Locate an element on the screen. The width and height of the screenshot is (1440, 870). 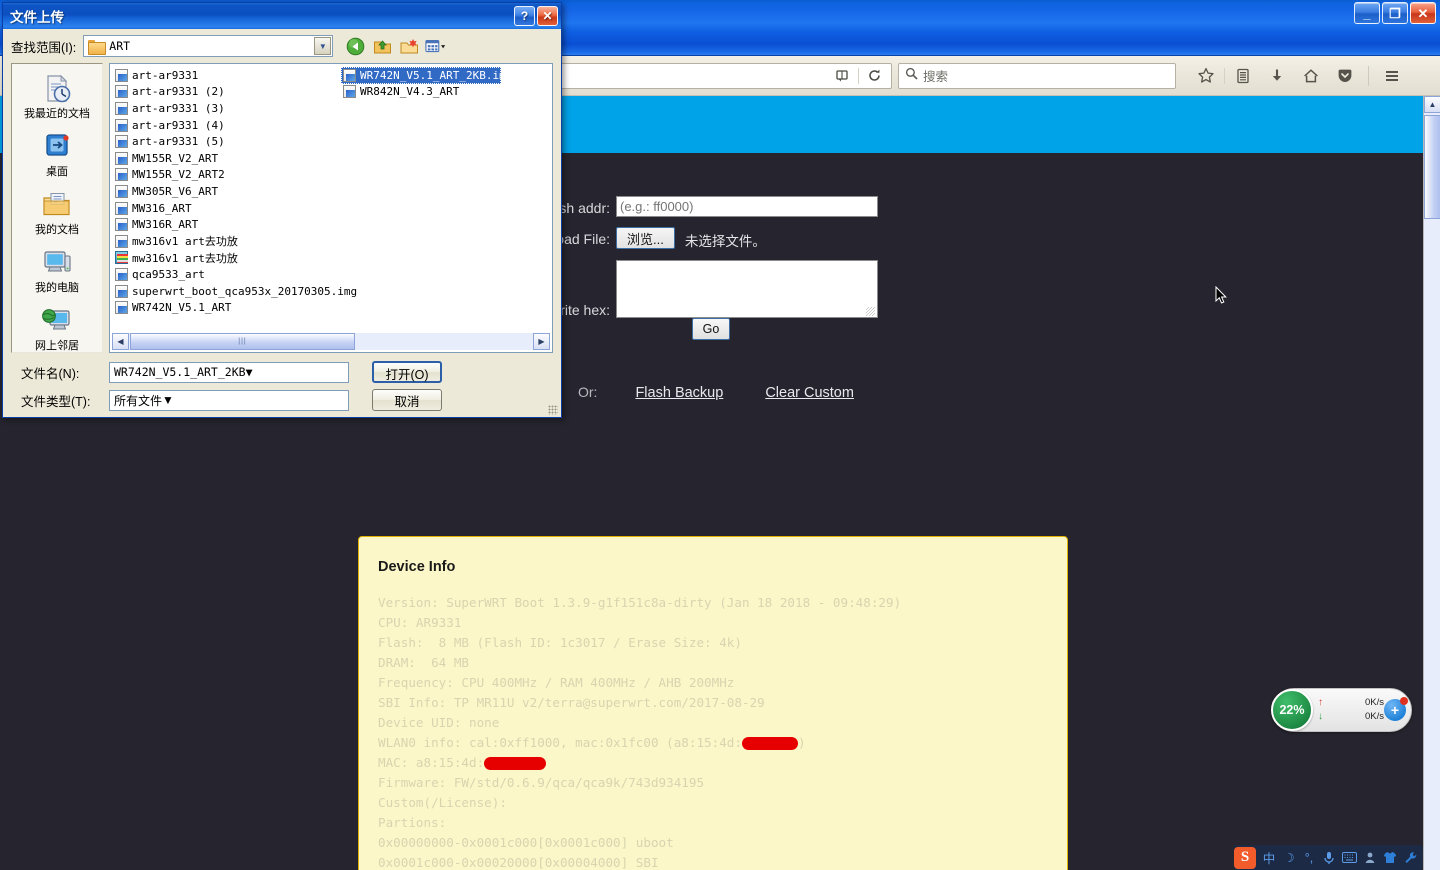
file-list-item: MW316R_ART is located at coordinates (227, 224).